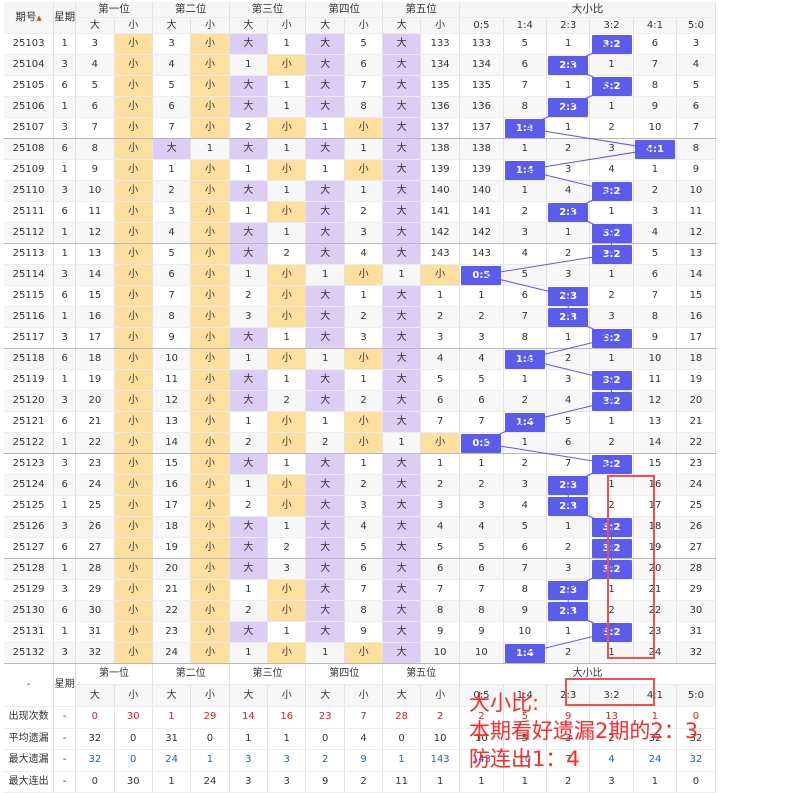 The width and height of the screenshot is (786, 793). Describe the element at coordinates (655, 275) in the screenshot. I see `ratio-cell: 6` at that location.